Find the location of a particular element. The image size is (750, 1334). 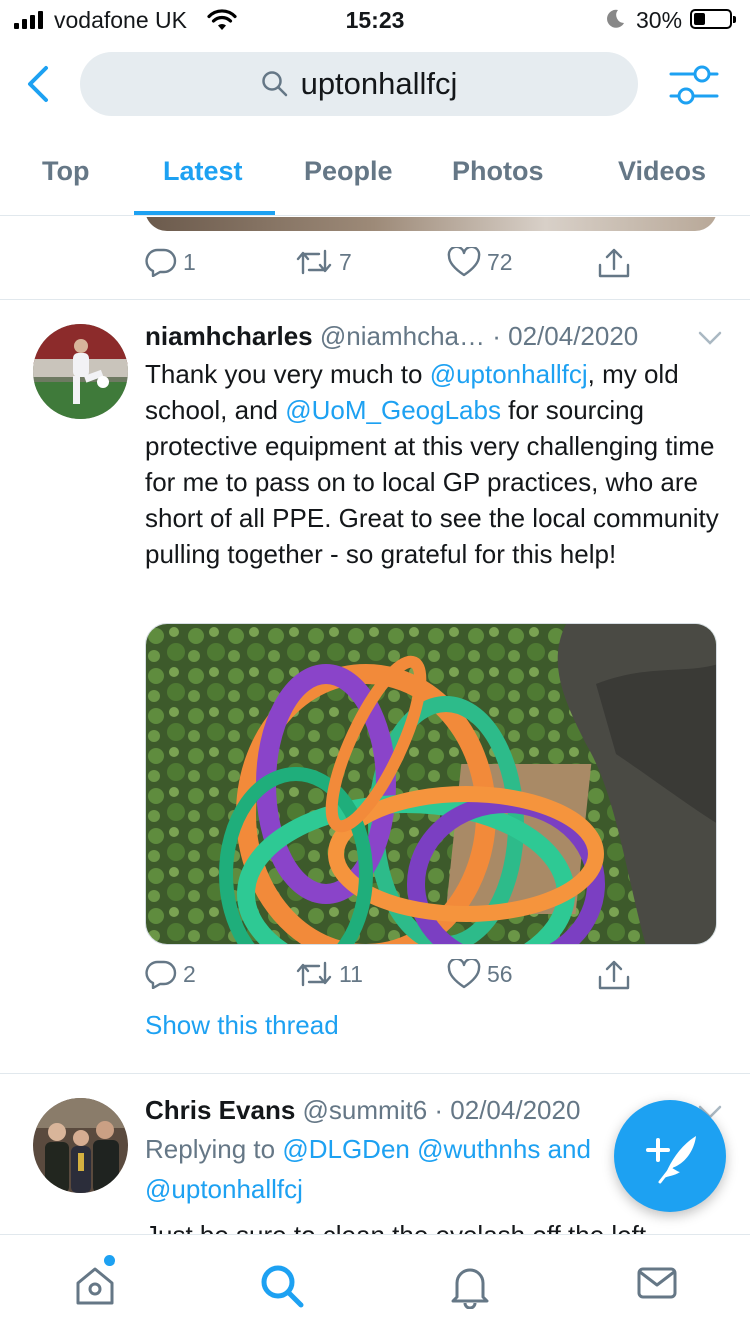

reply-button: 2 is located at coordinates (170, 974).